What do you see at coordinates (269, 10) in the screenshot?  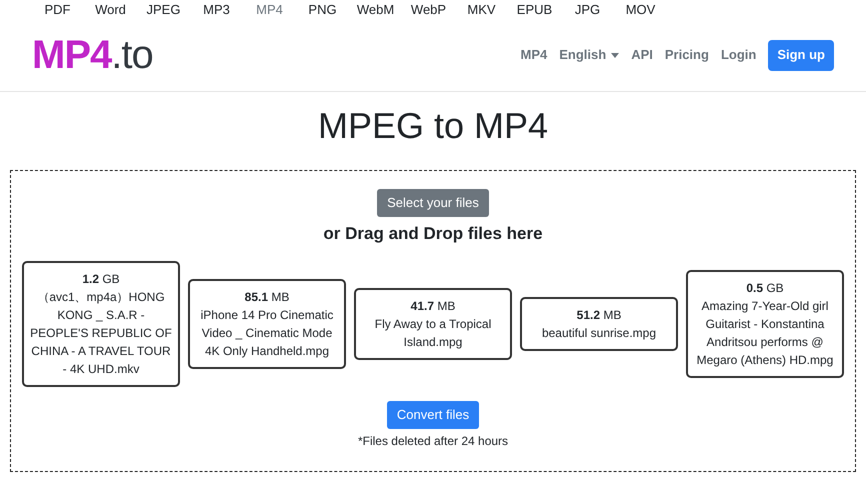 I see `format-link: MP4` at bounding box center [269, 10].